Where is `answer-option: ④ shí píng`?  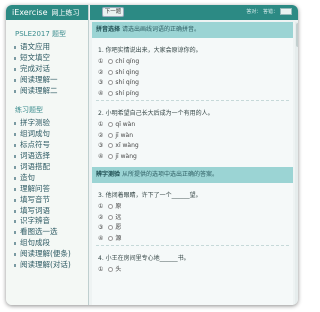
answer-option: ④ shí píng is located at coordinates (192, 94).